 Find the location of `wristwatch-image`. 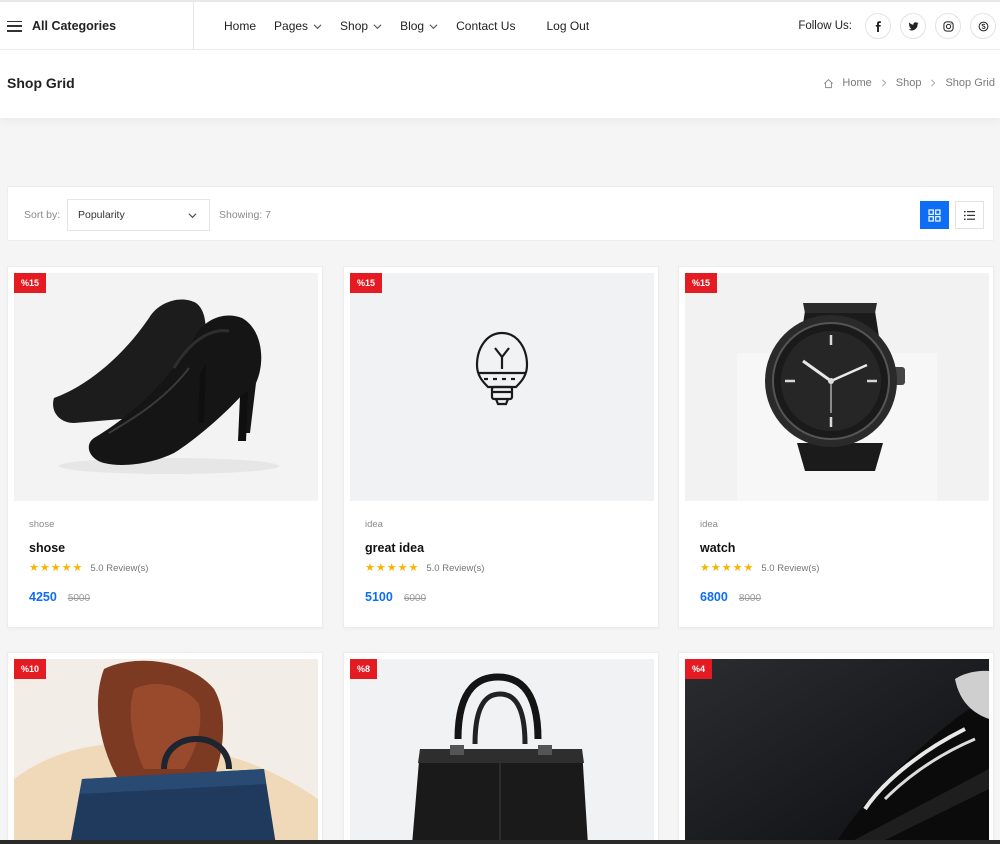

wristwatch-image is located at coordinates (837, 402).